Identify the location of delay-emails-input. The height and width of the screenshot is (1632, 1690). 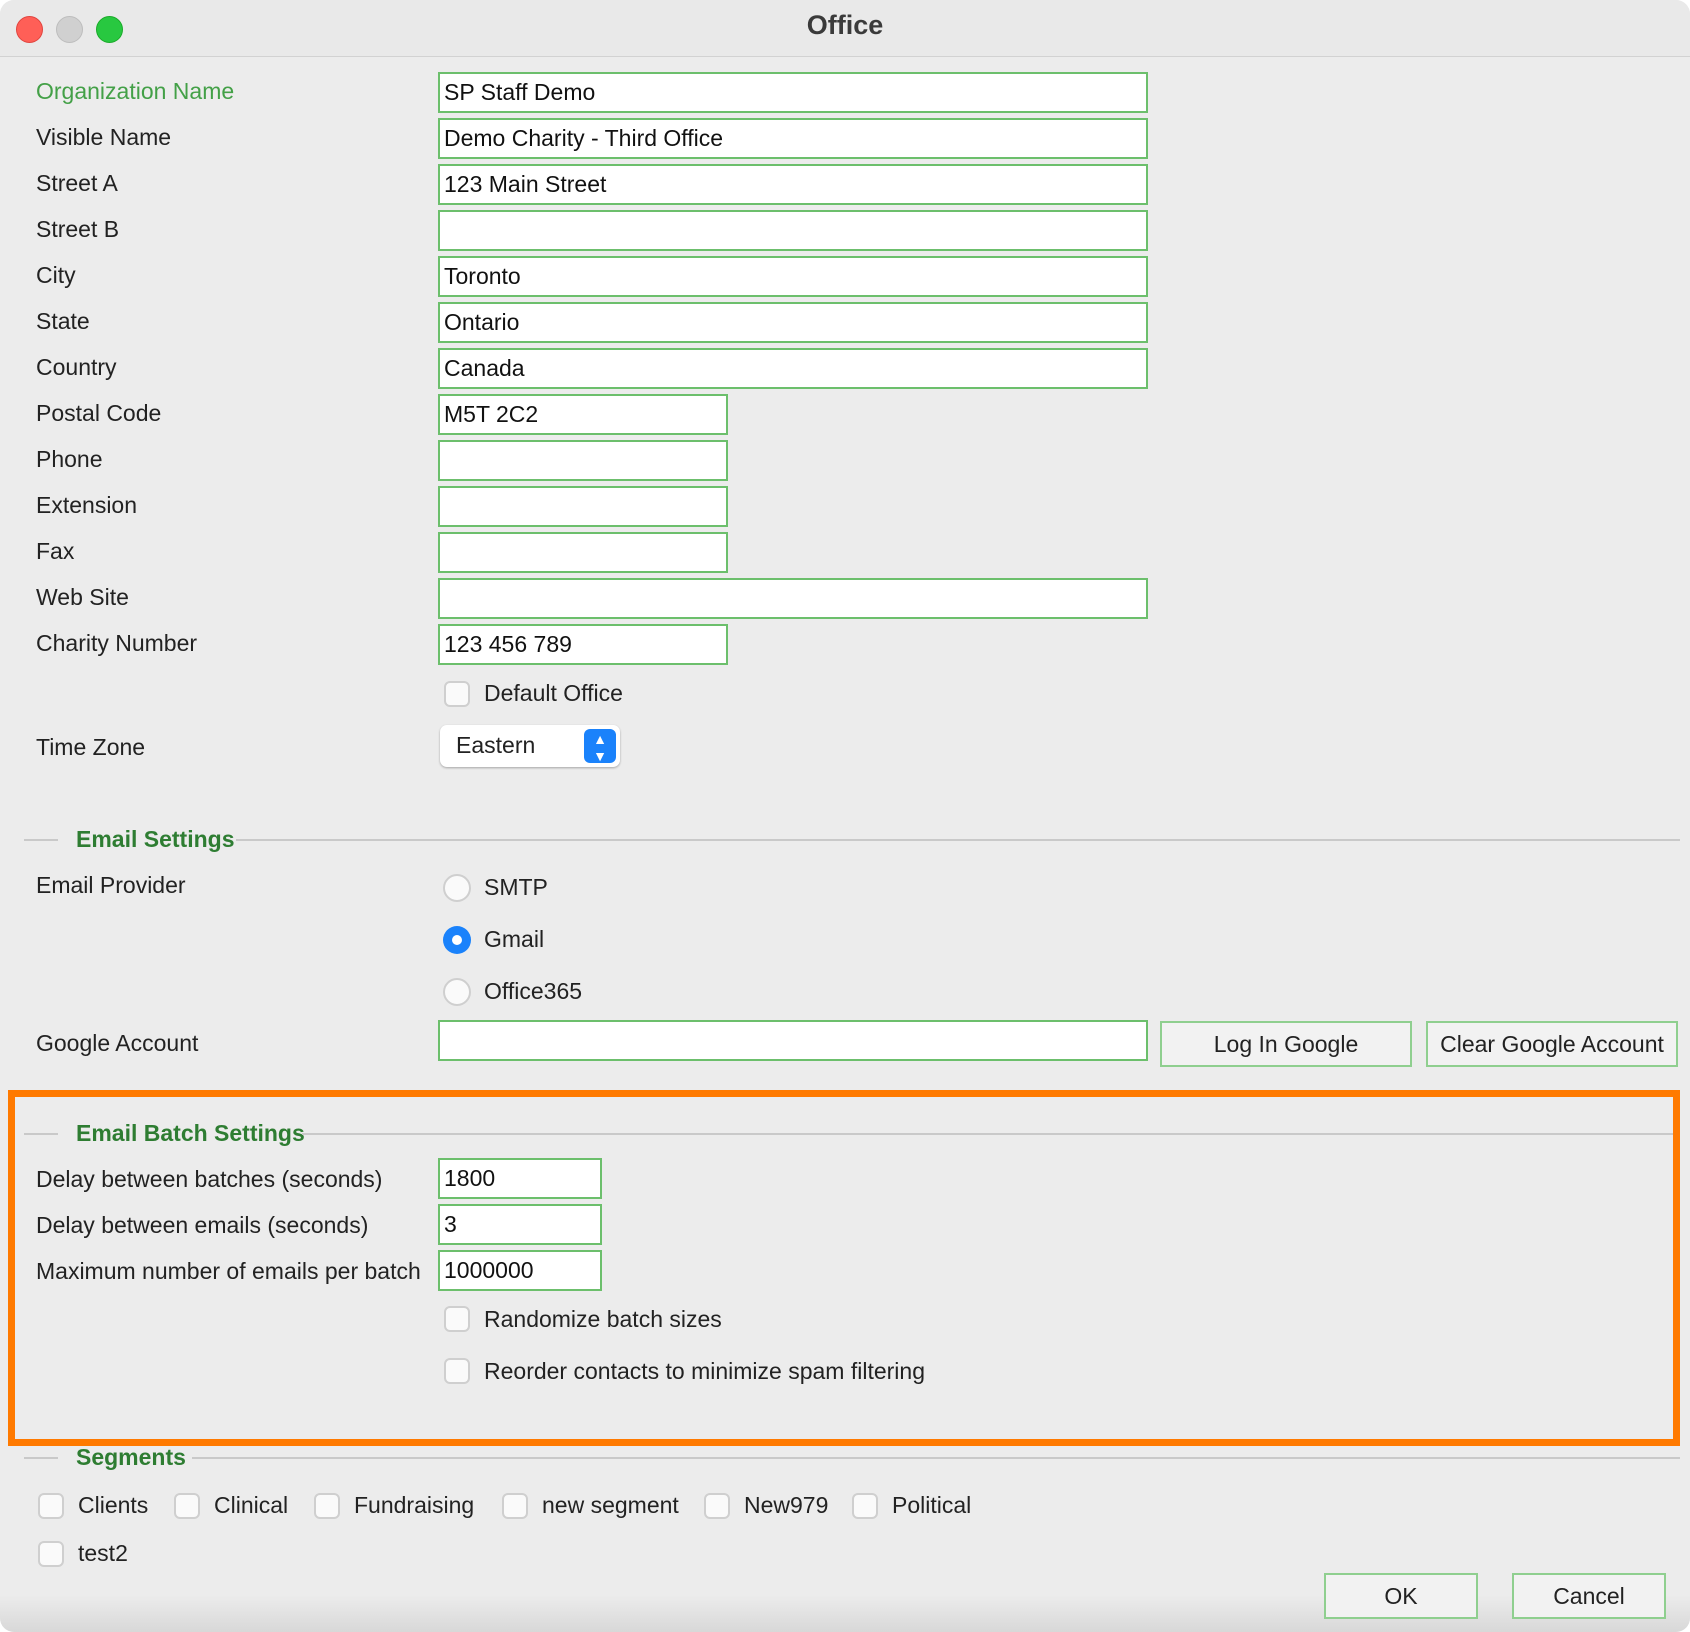
(520, 1224).